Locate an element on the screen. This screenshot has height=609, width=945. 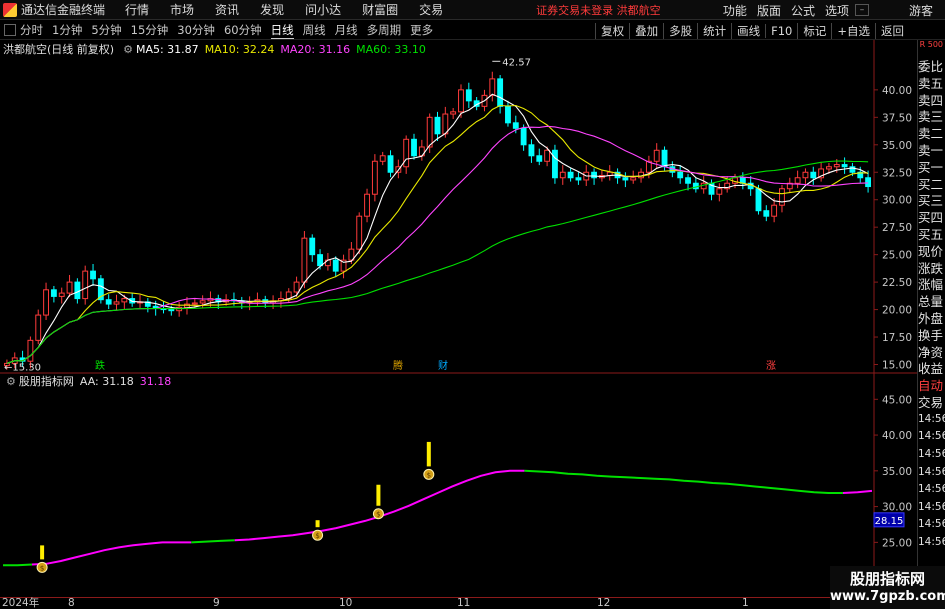
guest-label: 游客 is located at coordinates (921, 10).